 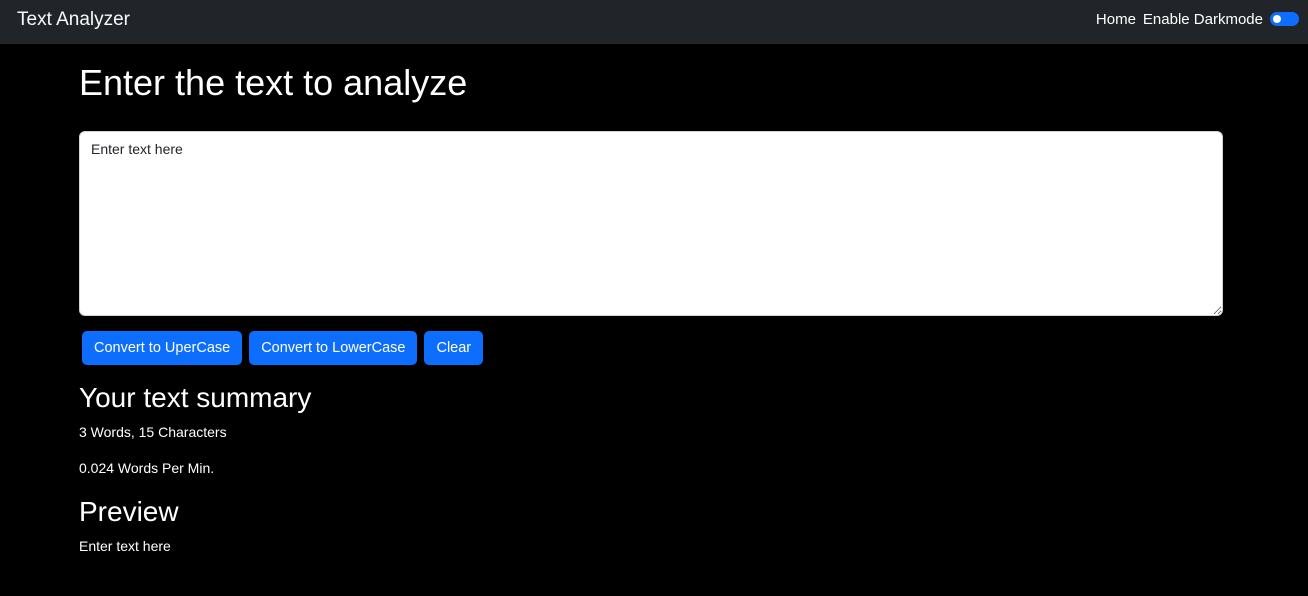 What do you see at coordinates (129, 511) in the screenshot?
I see `preview-heading: Preview` at bounding box center [129, 511].